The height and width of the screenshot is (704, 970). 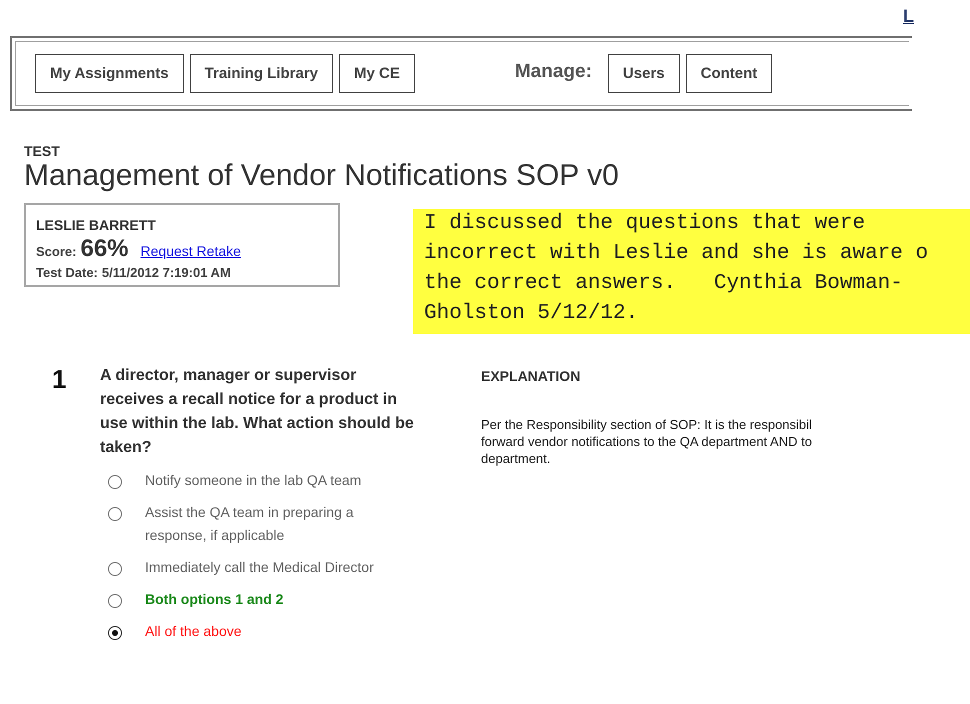 I want to click on page-kind-label: TEST, so click(x=42, y=151).